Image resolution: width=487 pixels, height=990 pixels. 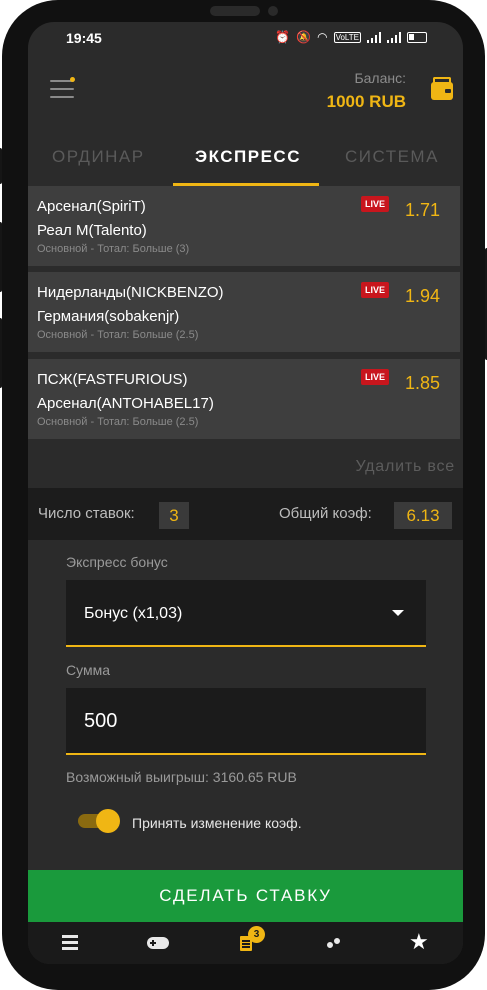 I want to click on total-coef-label: Общий коэф:, so click(x=325, y=513).